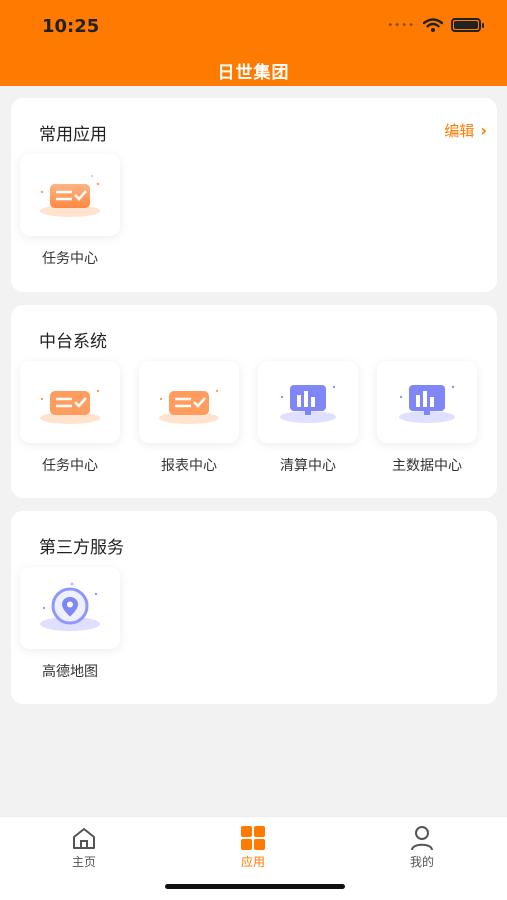 The height and width of the screenshot is (900, 507). I want to click on tab-label: 应用, so click(252, 862).